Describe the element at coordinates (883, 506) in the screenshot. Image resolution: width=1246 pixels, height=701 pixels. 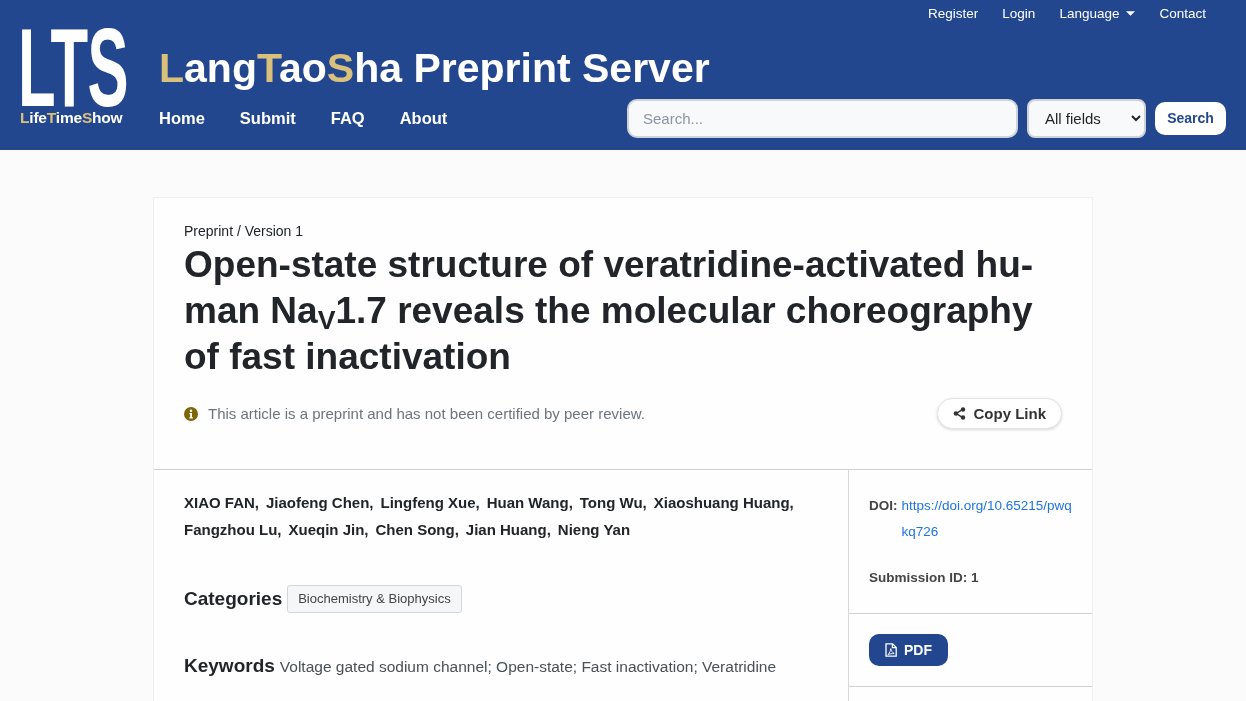
I see `doi-label: DOI:` at that location.